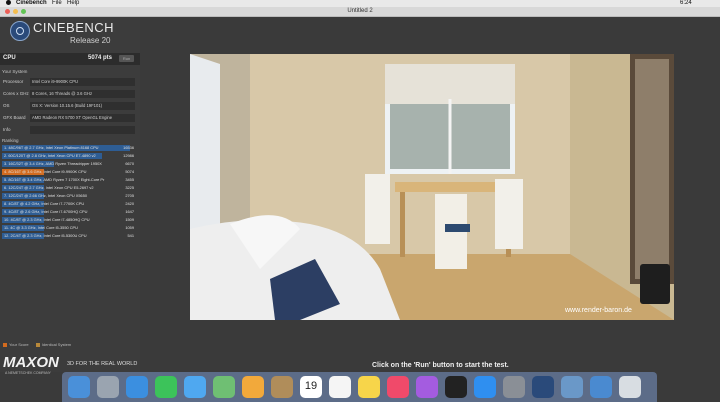  What do you see at coordinates (10, 140) in the screenshot?
I see `ranking-heading: Ranking` at bounding box center [10, 140].